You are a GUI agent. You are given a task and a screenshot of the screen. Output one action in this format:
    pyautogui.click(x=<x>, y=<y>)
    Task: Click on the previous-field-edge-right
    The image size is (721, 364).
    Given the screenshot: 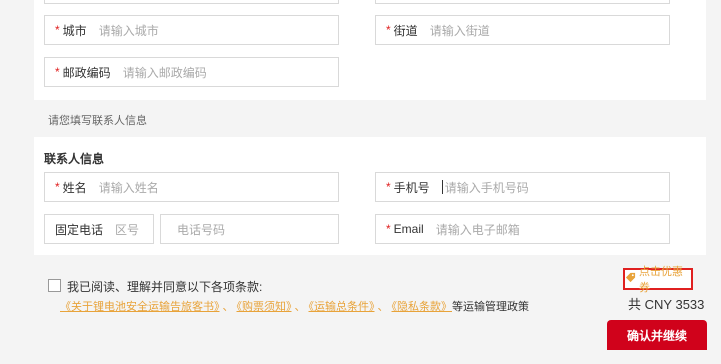 What is the action you would take?
    pyautogui.click(x=522, y=2)
    